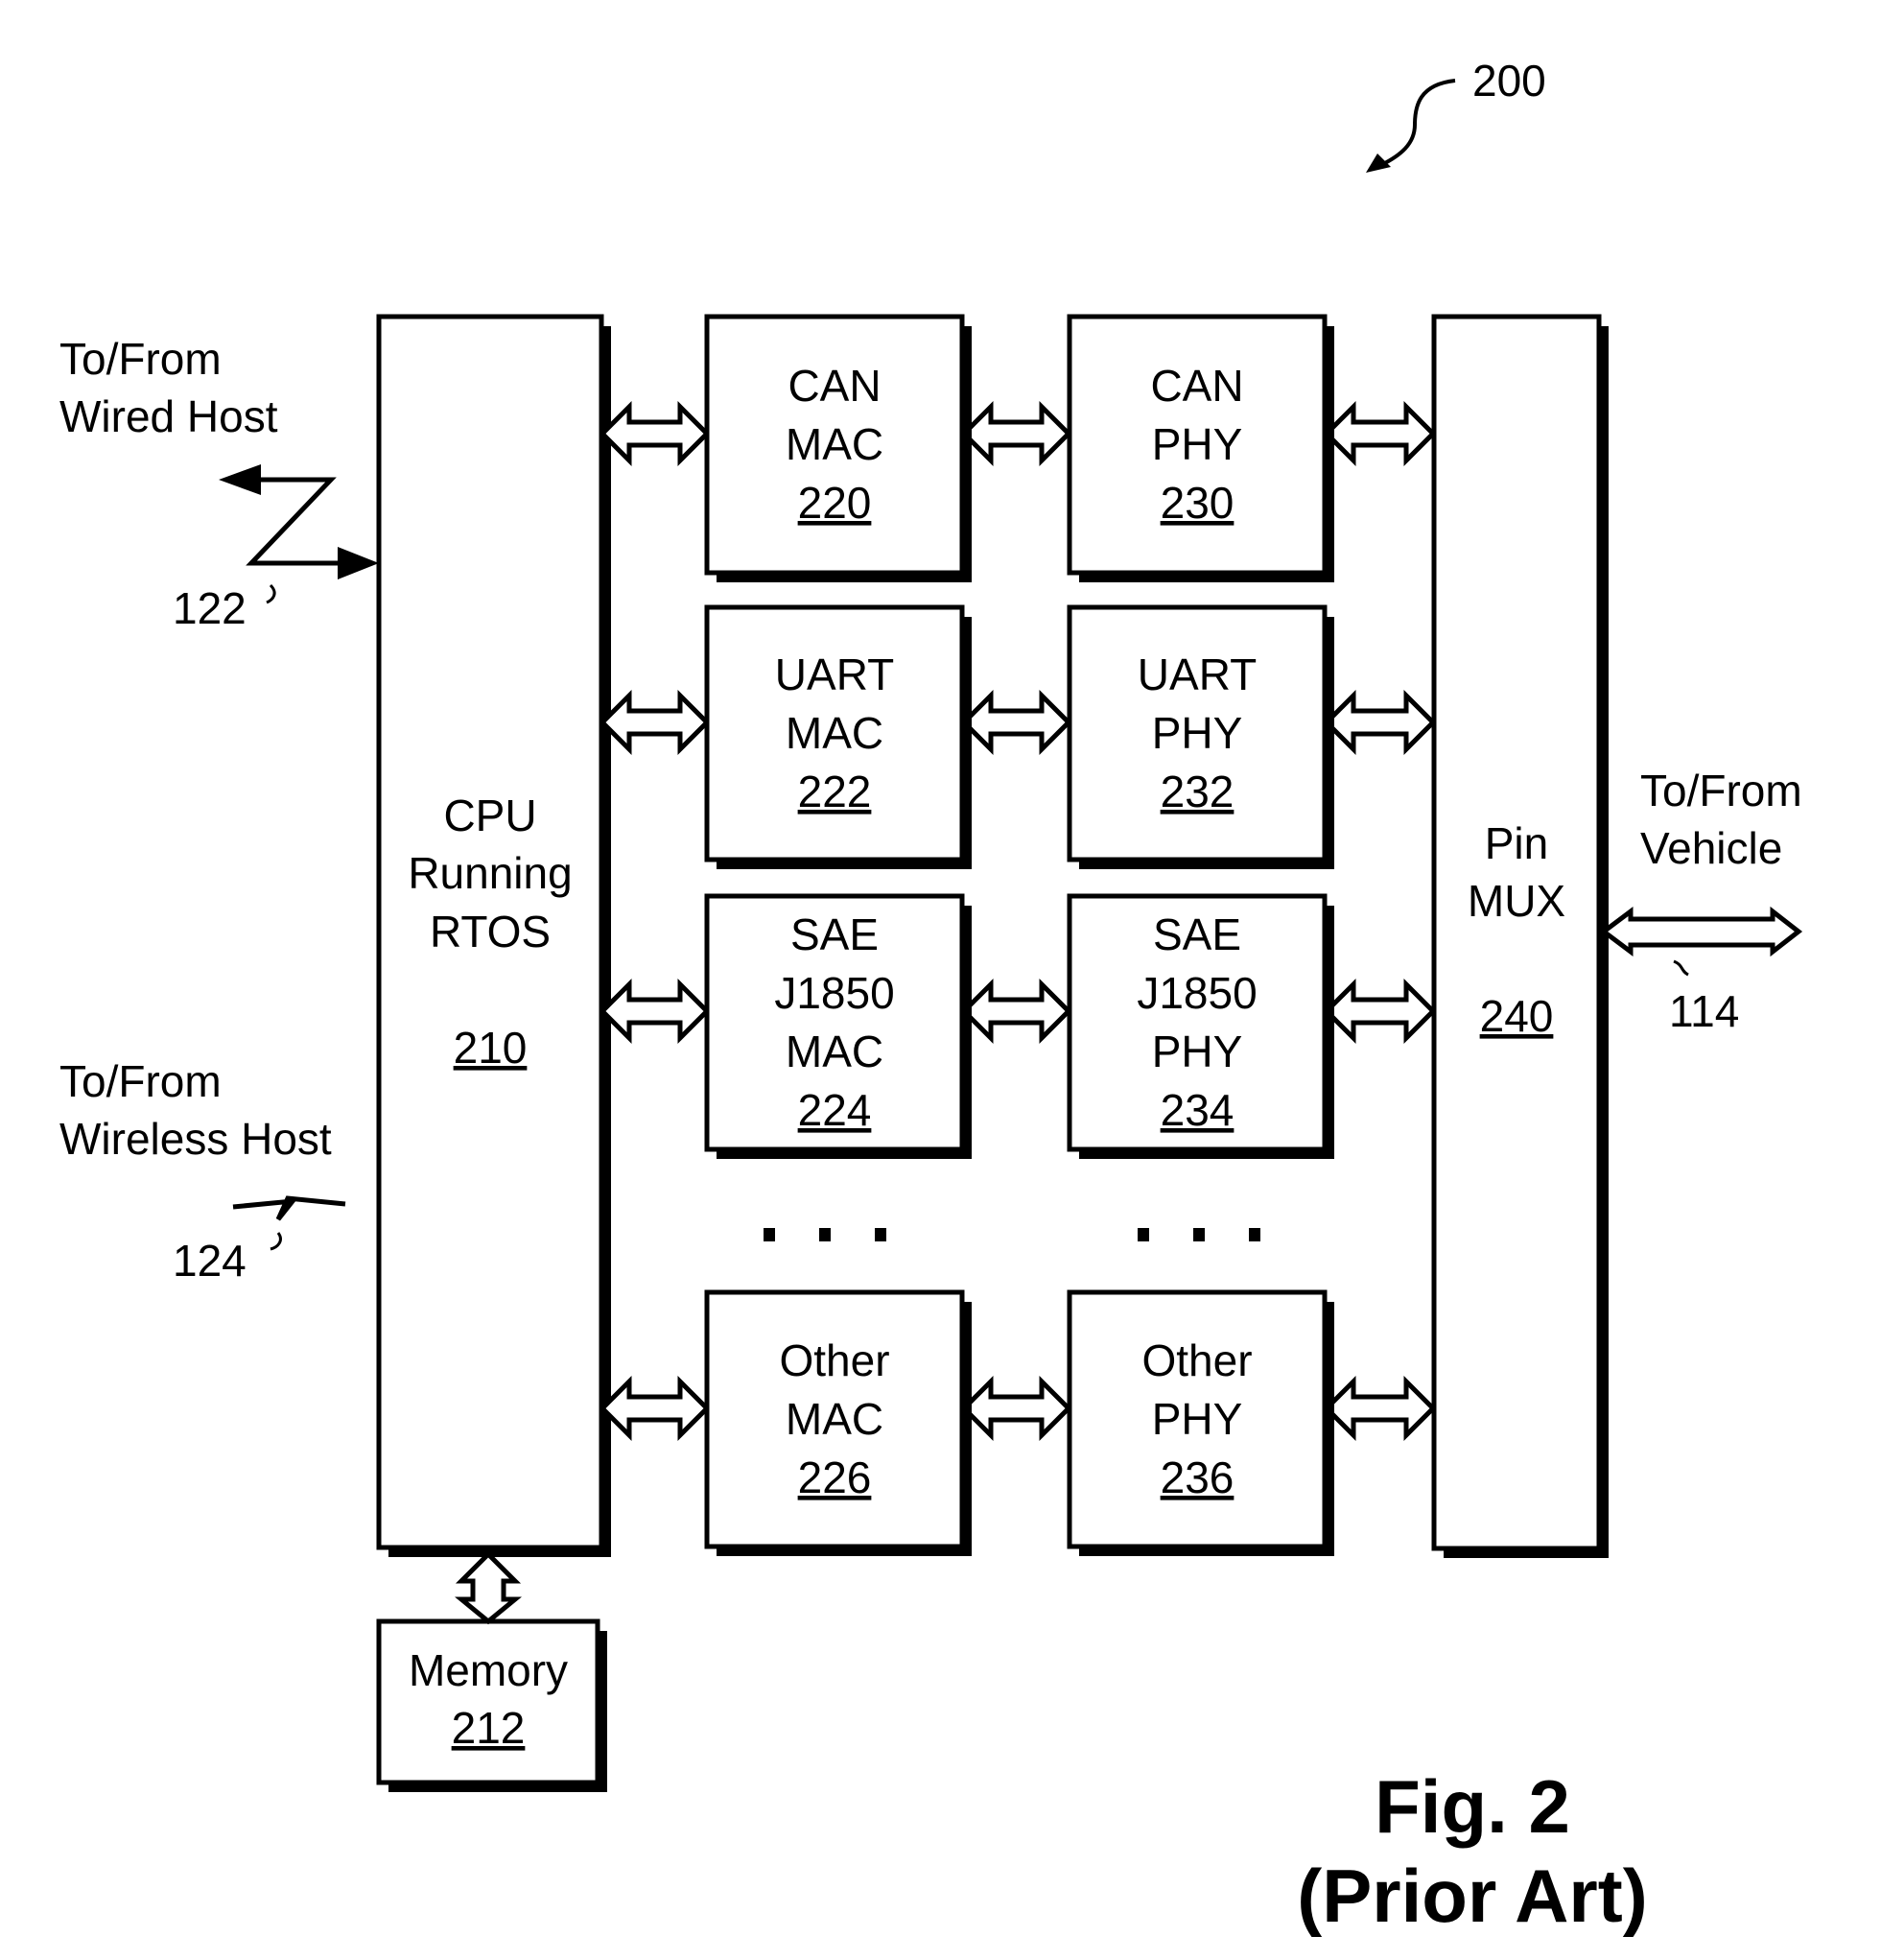 This screenshot has height=1960, width=1881. Describe the element at coordinates (1418, 123) in the screenshot. I see `leader-curve` at that location.